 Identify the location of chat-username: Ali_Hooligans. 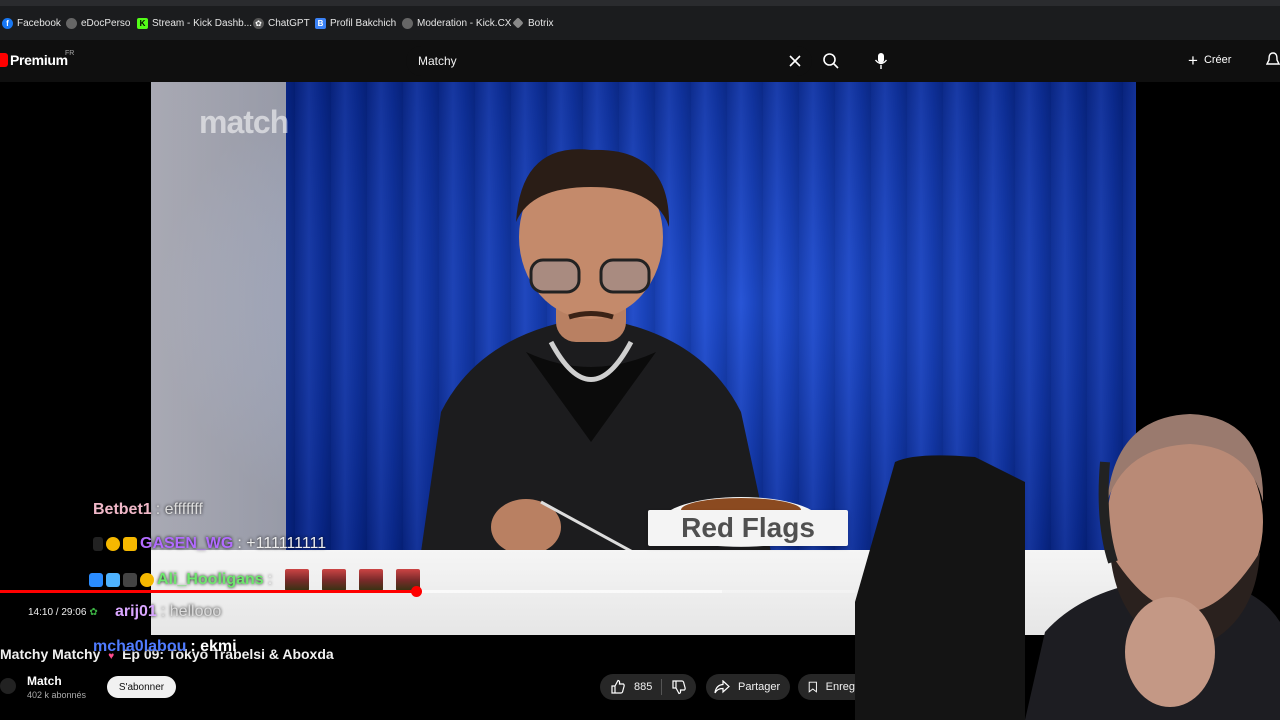
(210, 579).